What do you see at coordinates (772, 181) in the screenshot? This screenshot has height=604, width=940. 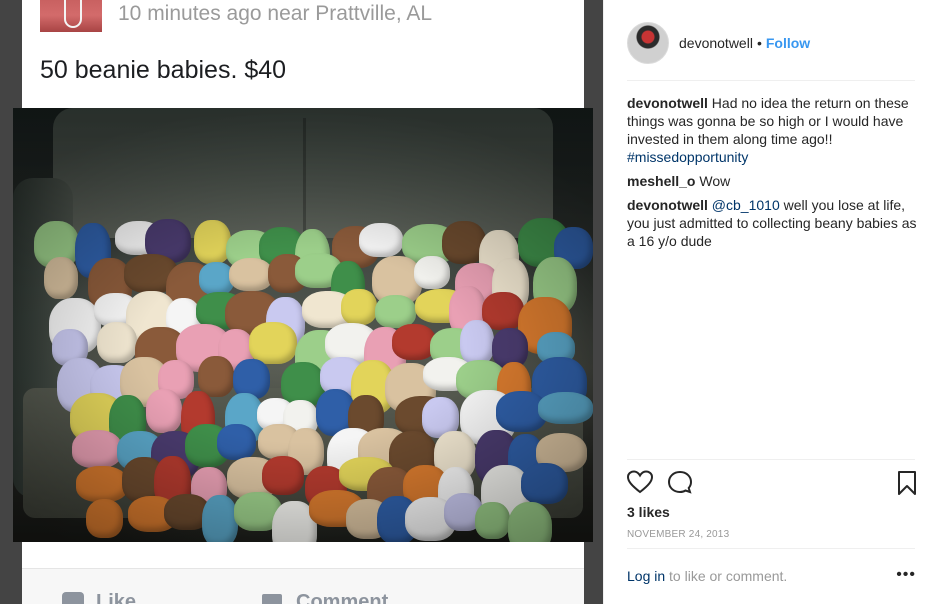 I see `comment-item: meshell_o Wow` at bounding box center [772, 181].